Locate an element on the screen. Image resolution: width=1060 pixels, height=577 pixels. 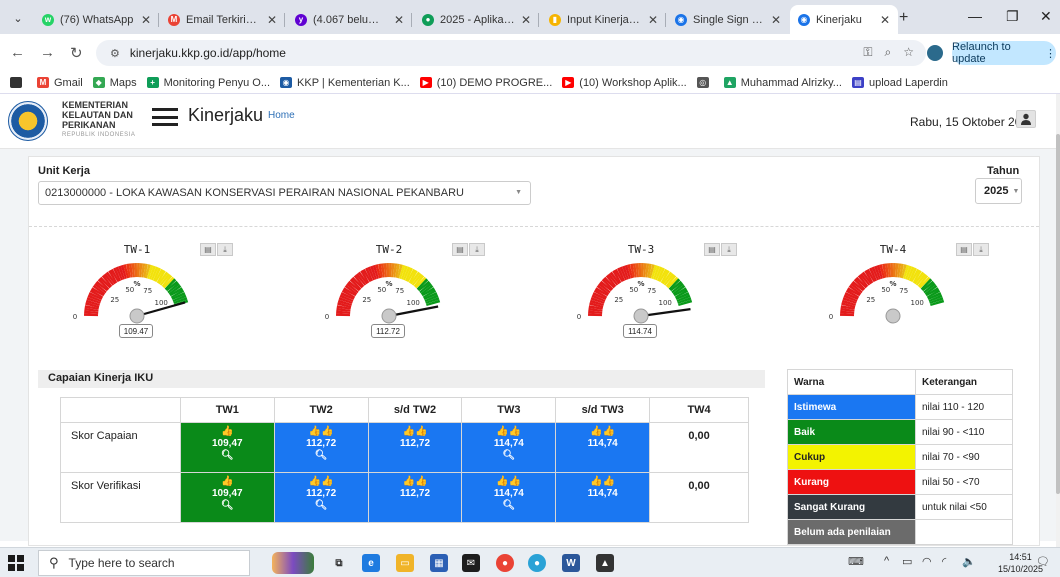
window-close-icon: ✕ is located at coordinates (1046, 16).